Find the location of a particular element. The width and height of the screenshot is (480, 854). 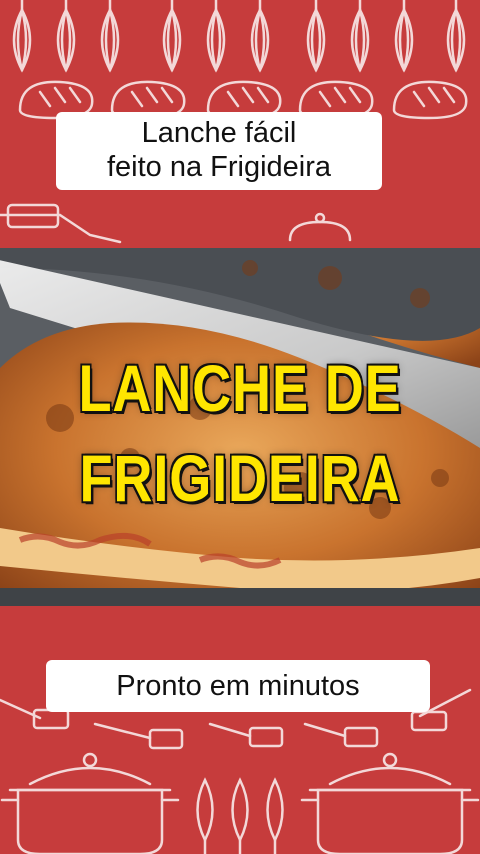

top-caption-line2: feito na Frigideira is located at coordinates (219, 167).